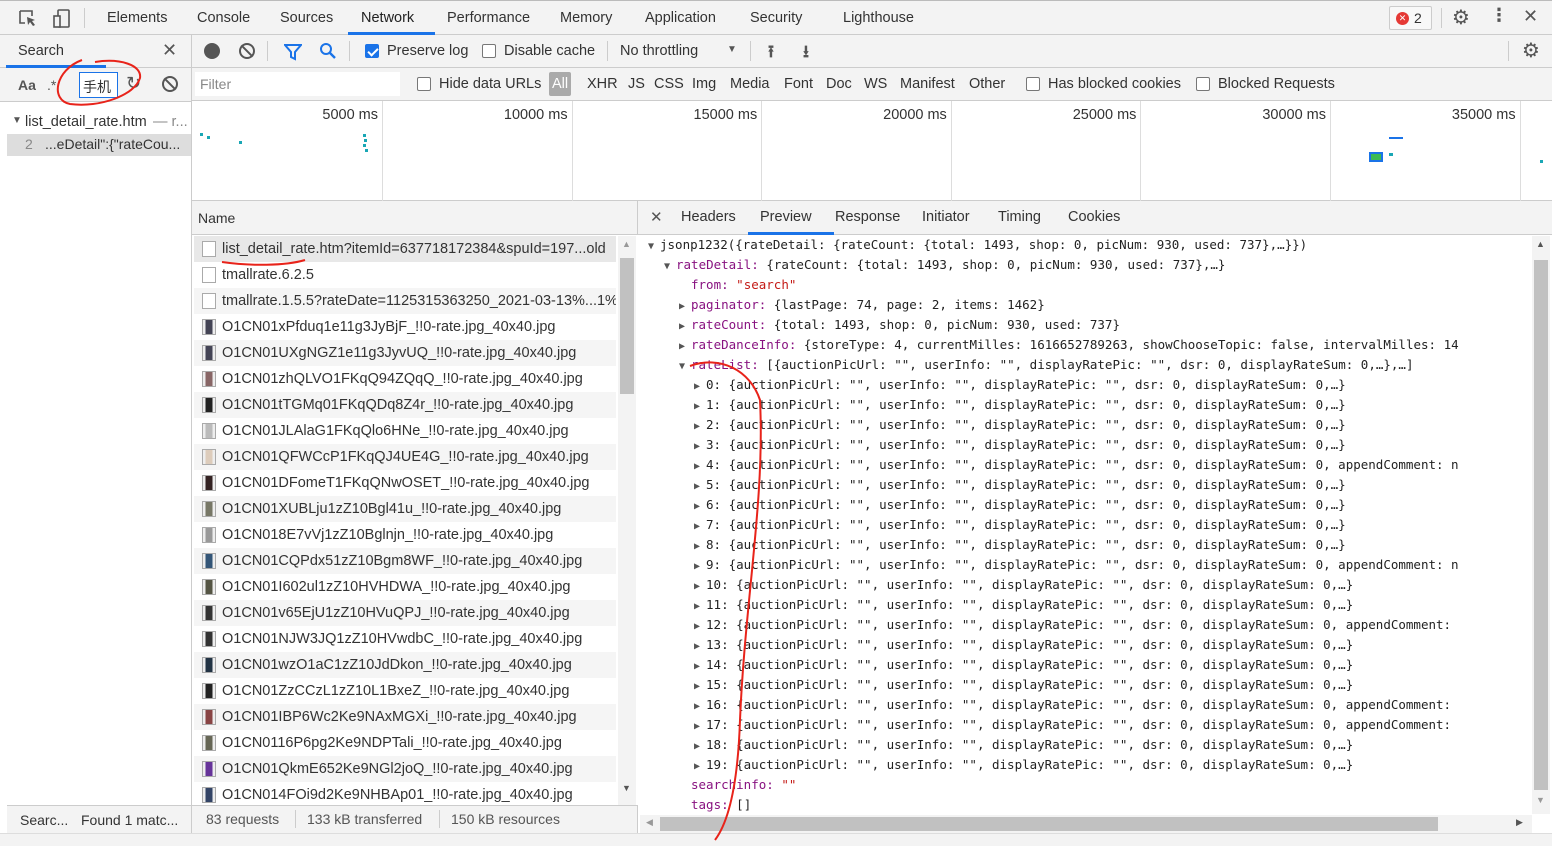 This screenshot has height=846, width=1552. I want to click on type-filter-css: CSS, so click(669, 84).